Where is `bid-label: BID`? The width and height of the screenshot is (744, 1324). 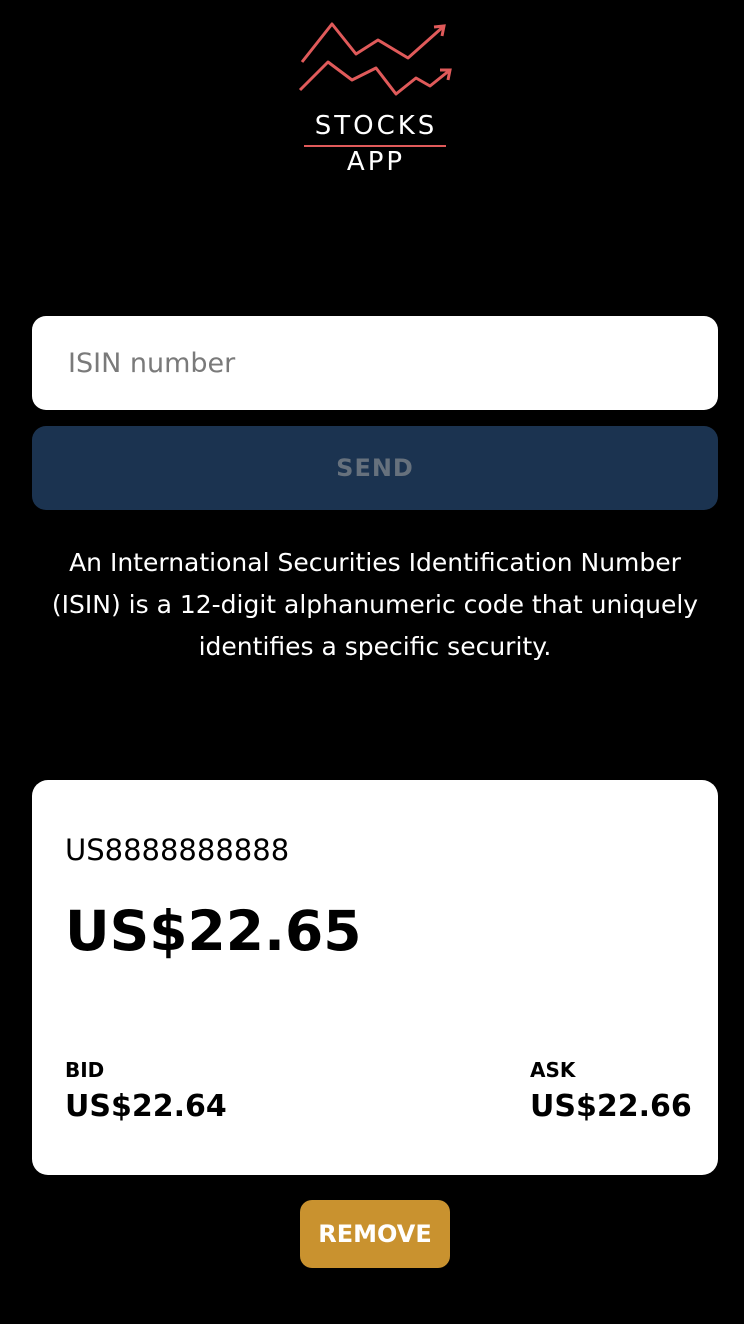 bid-label: BID is located at coordinates (85, 1070).